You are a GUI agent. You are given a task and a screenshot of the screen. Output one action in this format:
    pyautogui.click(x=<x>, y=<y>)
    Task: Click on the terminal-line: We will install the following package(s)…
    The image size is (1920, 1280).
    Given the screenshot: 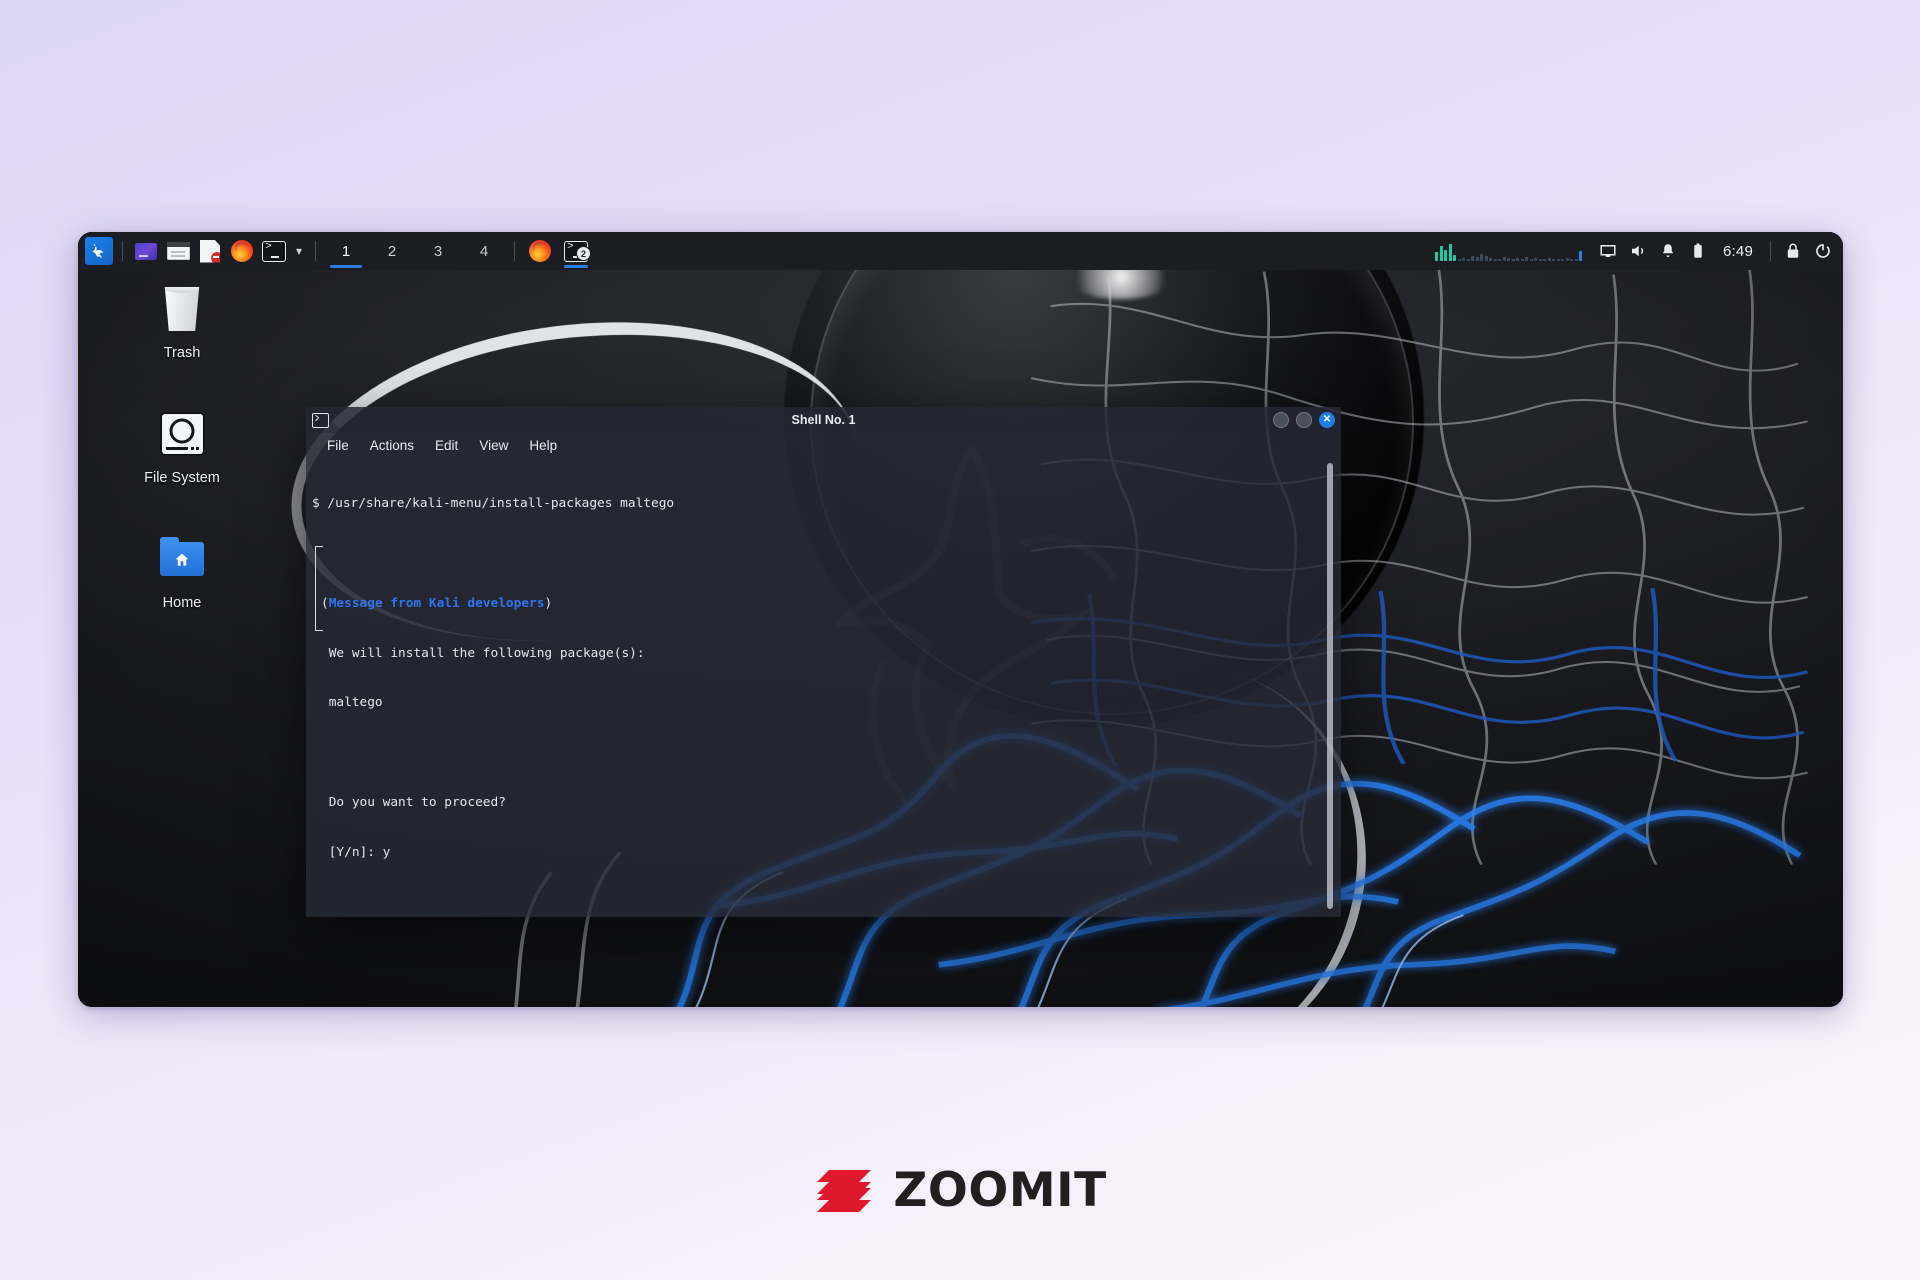 What is the action you would take?
    pyautogui.click(x=483, y=653)
    